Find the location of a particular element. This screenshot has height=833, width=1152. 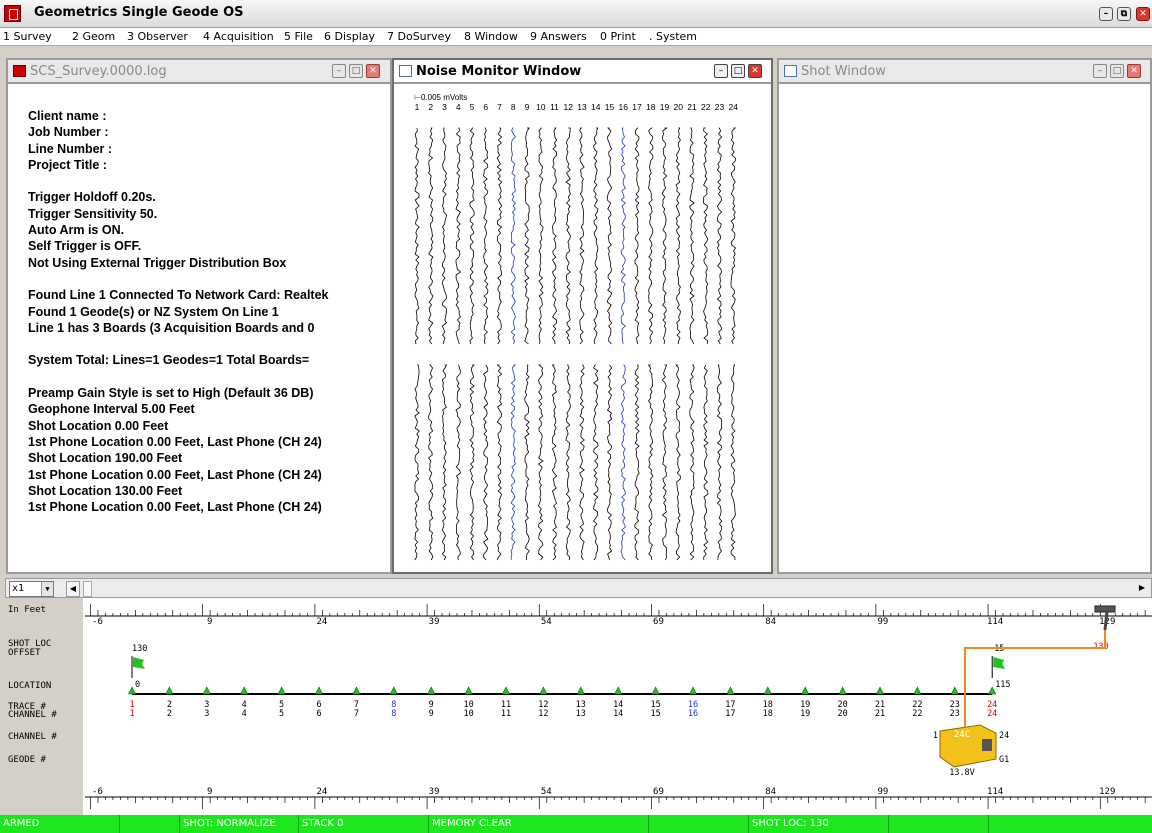

menu-file: 5 File is located at coordinates (298, 36).